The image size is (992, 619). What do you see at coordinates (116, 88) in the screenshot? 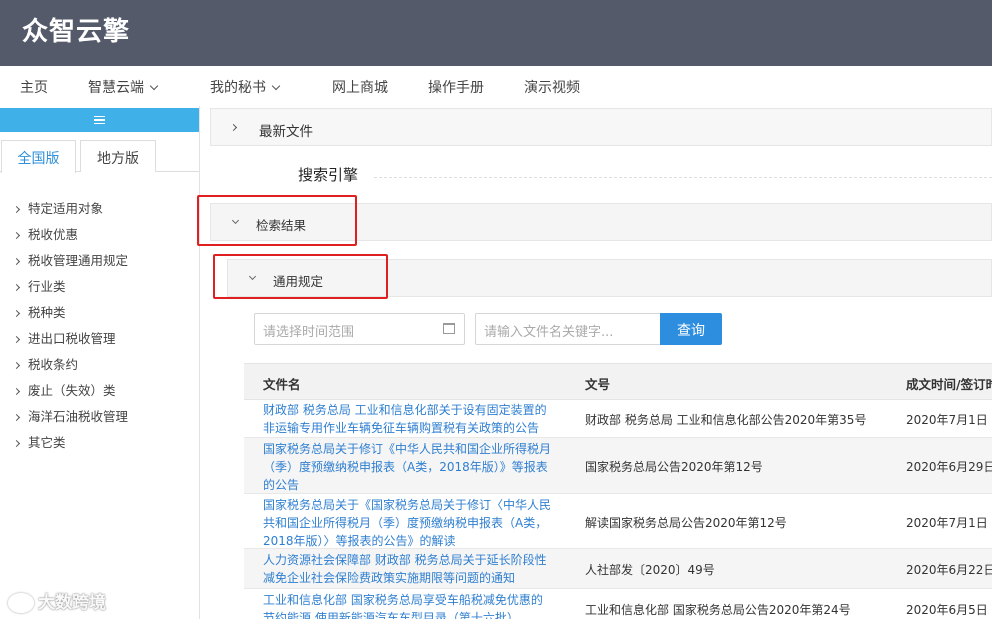
I see `nav-smart-cloud-label: 智慧云端` at bounding box center [116, 88].